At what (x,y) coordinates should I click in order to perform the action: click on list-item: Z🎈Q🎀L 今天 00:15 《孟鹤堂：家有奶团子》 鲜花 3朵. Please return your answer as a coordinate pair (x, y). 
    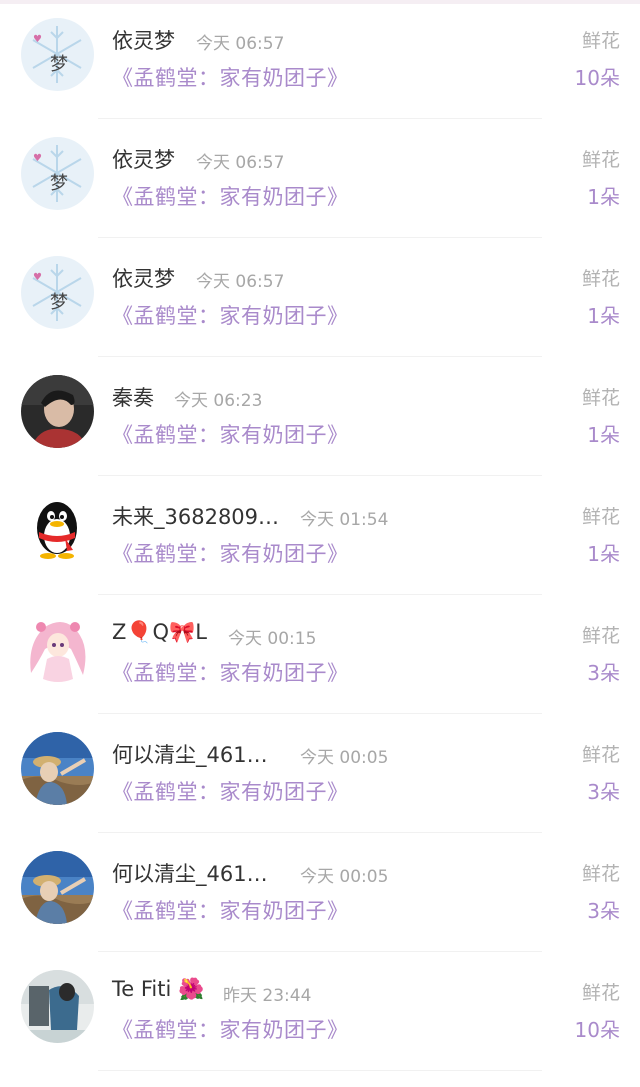
    Looking at the image, I should click on (320, 654).